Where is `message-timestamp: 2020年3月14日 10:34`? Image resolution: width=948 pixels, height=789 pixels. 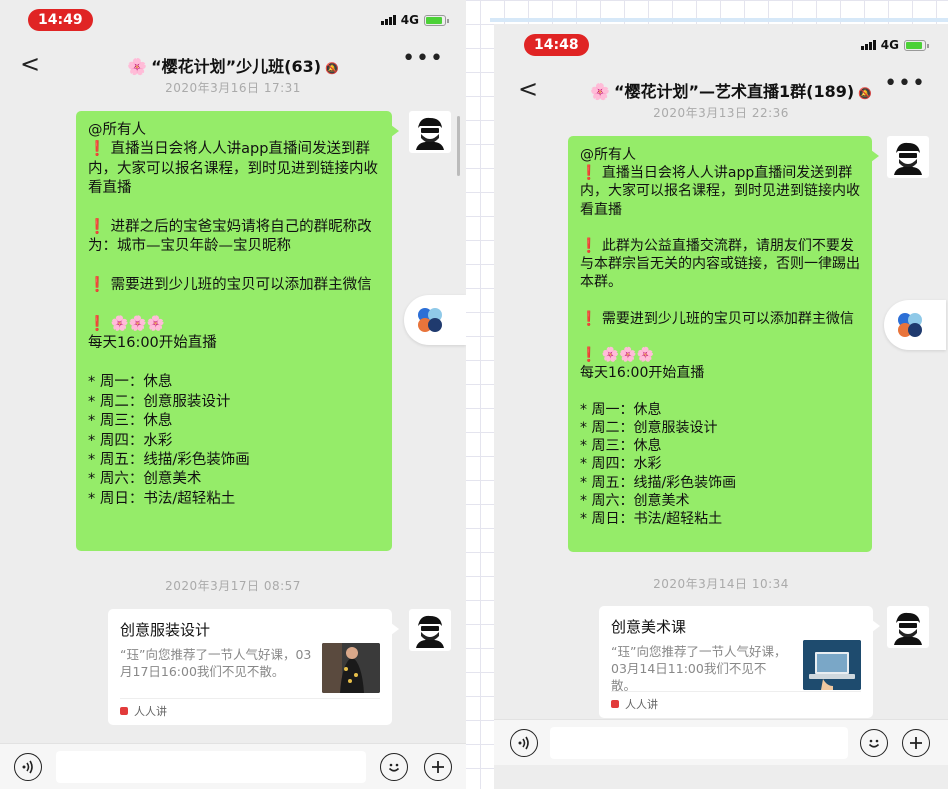
message-timestamp: 2020年3月14日 10:34 is located at coordinates (721, 584).